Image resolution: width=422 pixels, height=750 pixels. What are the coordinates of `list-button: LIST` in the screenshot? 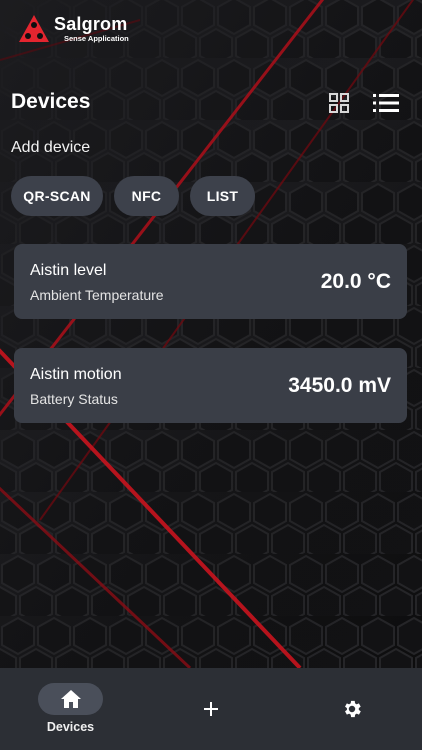 It's located at (222, 196).